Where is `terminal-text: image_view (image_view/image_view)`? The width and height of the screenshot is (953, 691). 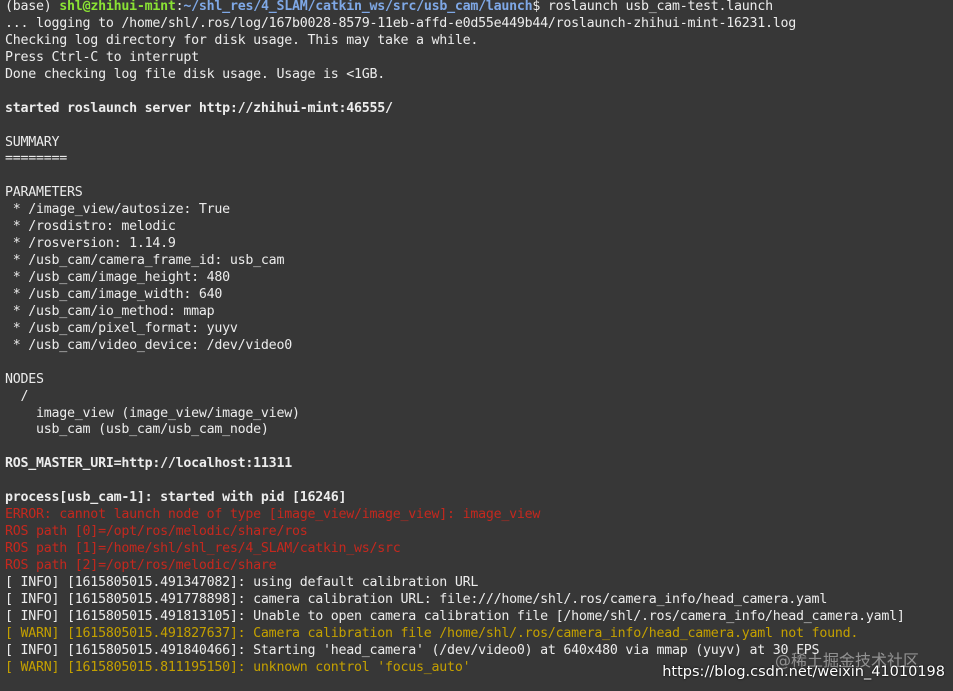 terminal-text: image_view (image_view/image_view) is located at coordinates (152, 413).